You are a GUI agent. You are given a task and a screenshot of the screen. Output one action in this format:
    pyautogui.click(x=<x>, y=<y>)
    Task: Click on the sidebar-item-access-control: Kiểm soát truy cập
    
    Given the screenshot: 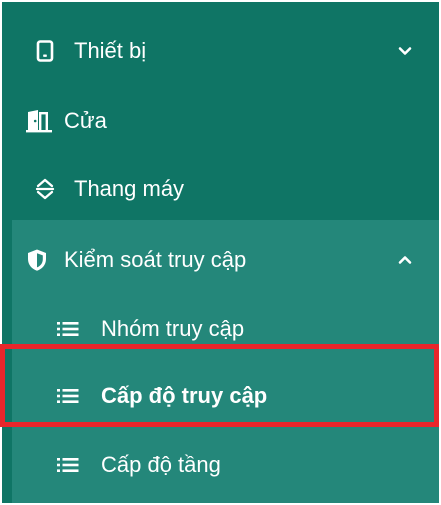 What is the action you would take?
    pyautogui.click(x=220, y=260)
    